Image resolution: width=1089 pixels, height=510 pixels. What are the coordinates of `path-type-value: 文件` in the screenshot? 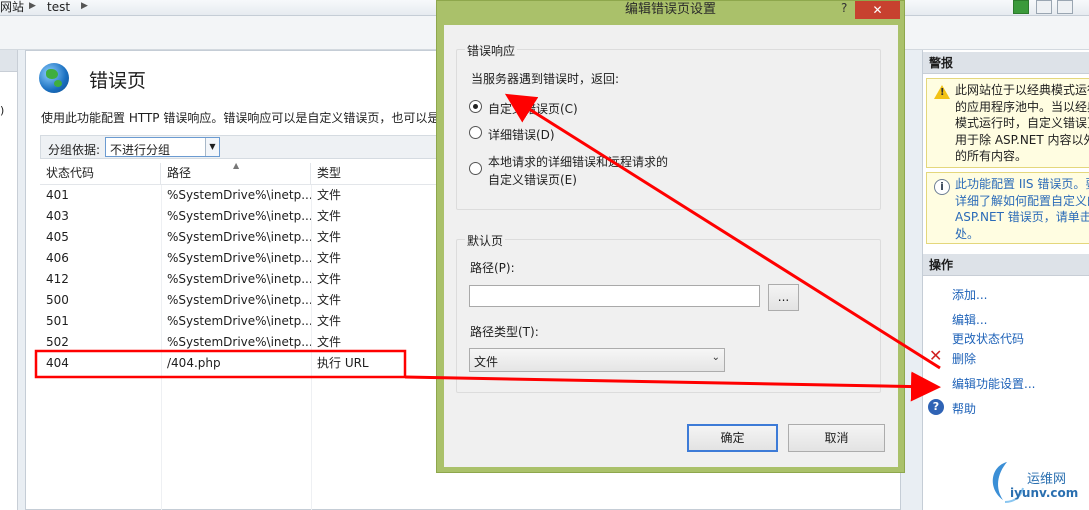 It's located at (486, 362).